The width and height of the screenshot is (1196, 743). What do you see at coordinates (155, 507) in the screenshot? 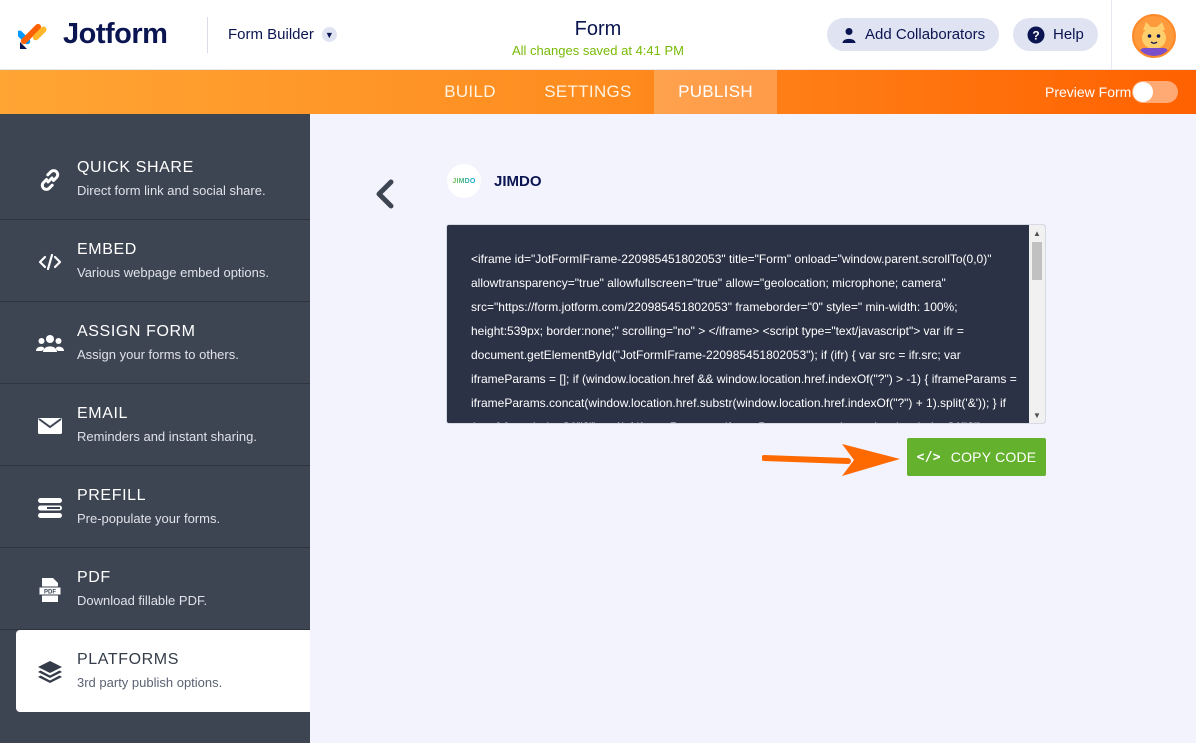
I see `sidebar-item-prefill: PREFILL Pre-populate your forms.` at bounding box center [155, 507].